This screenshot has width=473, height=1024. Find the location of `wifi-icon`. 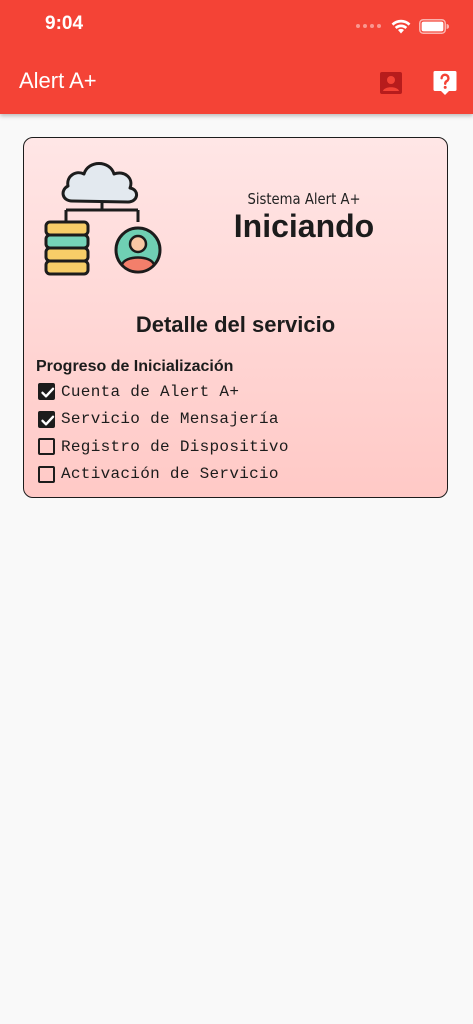

wifi-icon is located at coordinates (401, 26).